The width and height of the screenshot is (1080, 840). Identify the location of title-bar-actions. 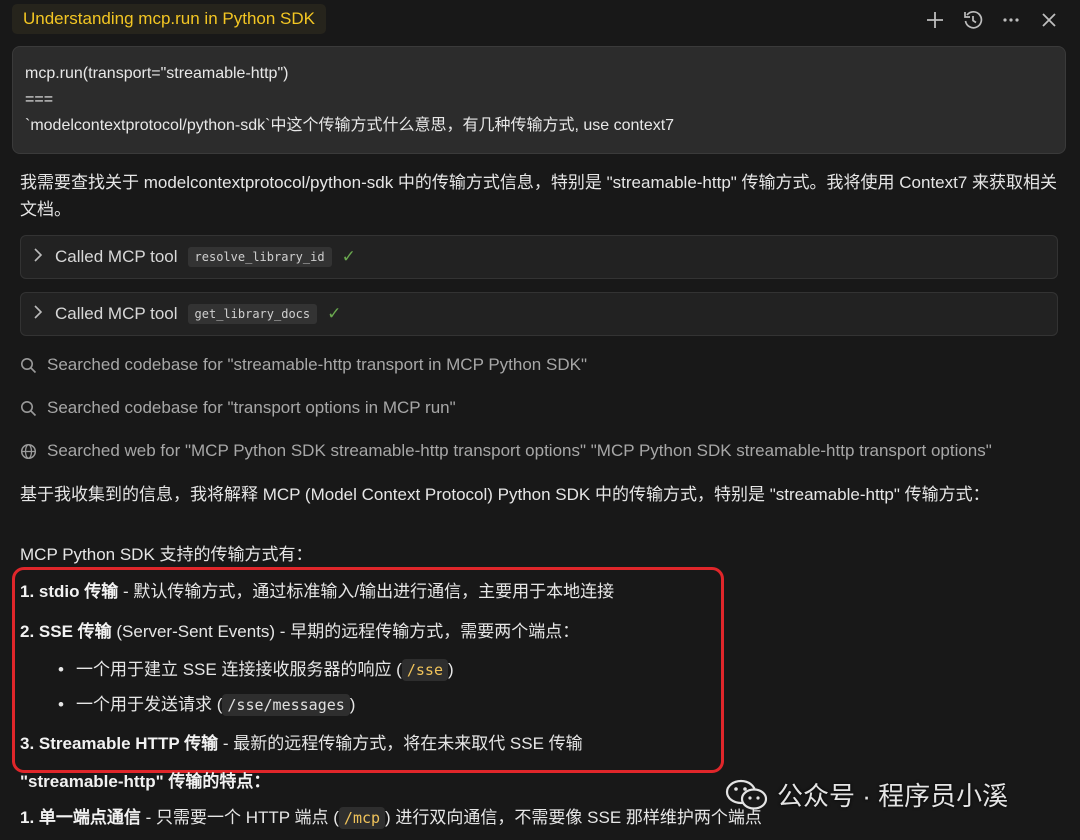
(992, 20).